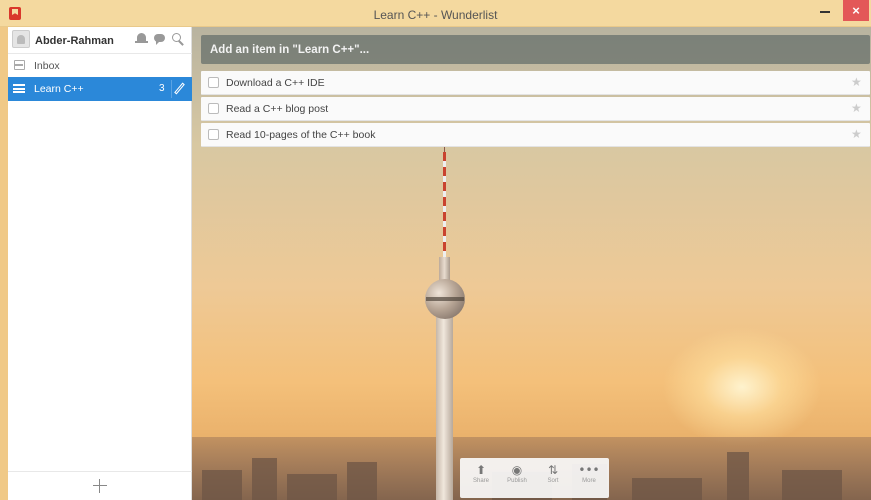 Image resolution: width=871 pixels, height=500 pixels. Describe the element at coordinates (19, 88) in the screenshot. I see `hamburger-icon` at that location.